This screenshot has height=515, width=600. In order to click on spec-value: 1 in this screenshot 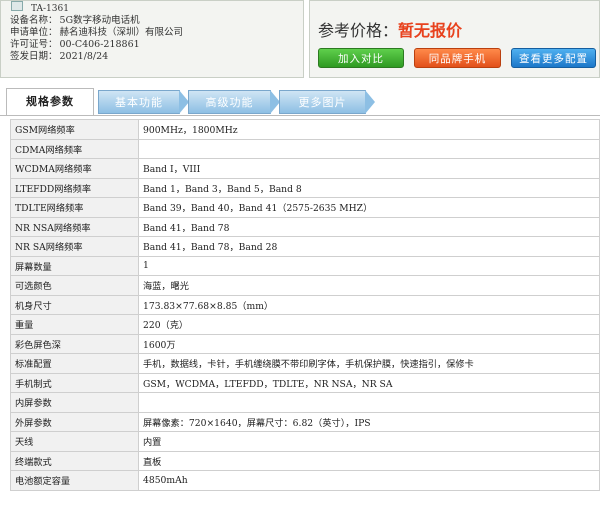, I will do `click(369, 265)`.